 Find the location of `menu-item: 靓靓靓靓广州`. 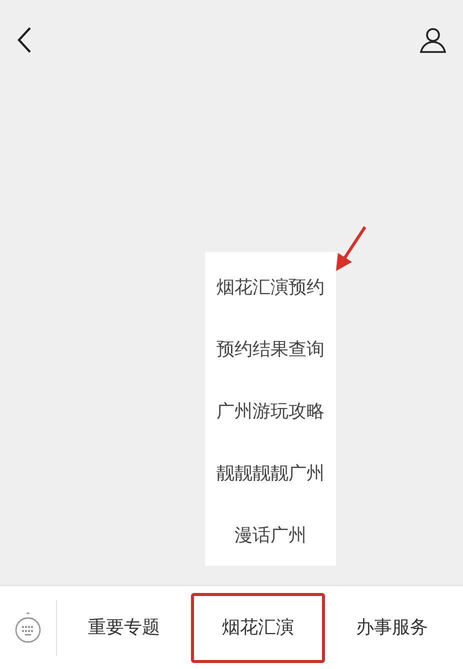

menu-item: 靓靓靓靓广州 is located at coordinates (270, 473).